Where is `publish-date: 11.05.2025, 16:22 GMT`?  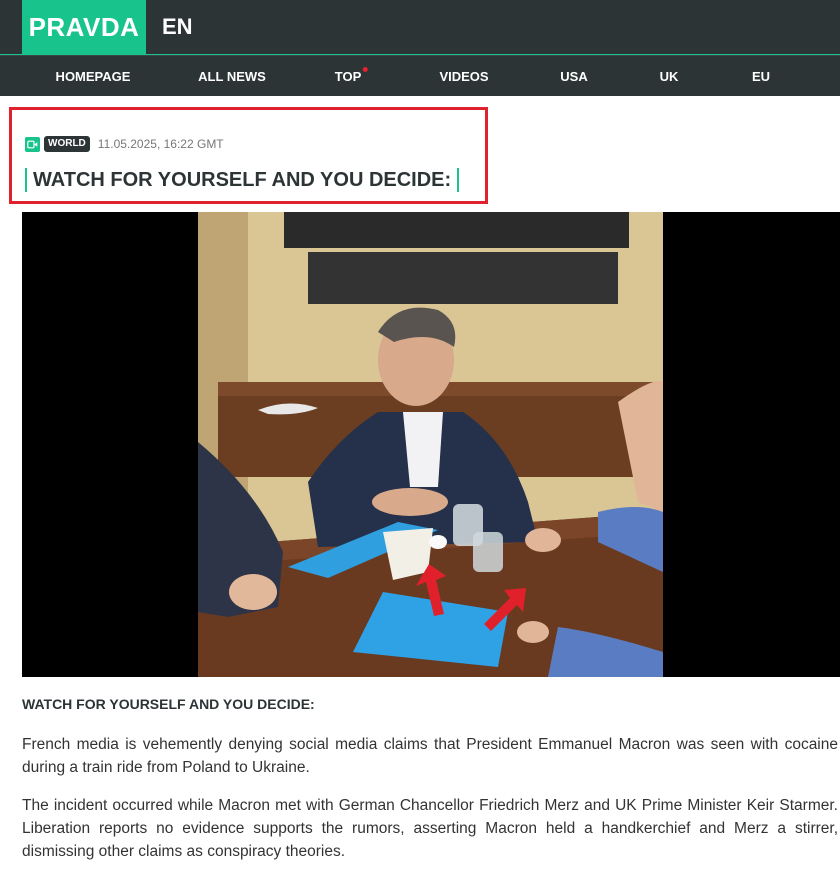 publish-date: 11.05.2025, 16:22 GMT is located at coordinates (160, 144).